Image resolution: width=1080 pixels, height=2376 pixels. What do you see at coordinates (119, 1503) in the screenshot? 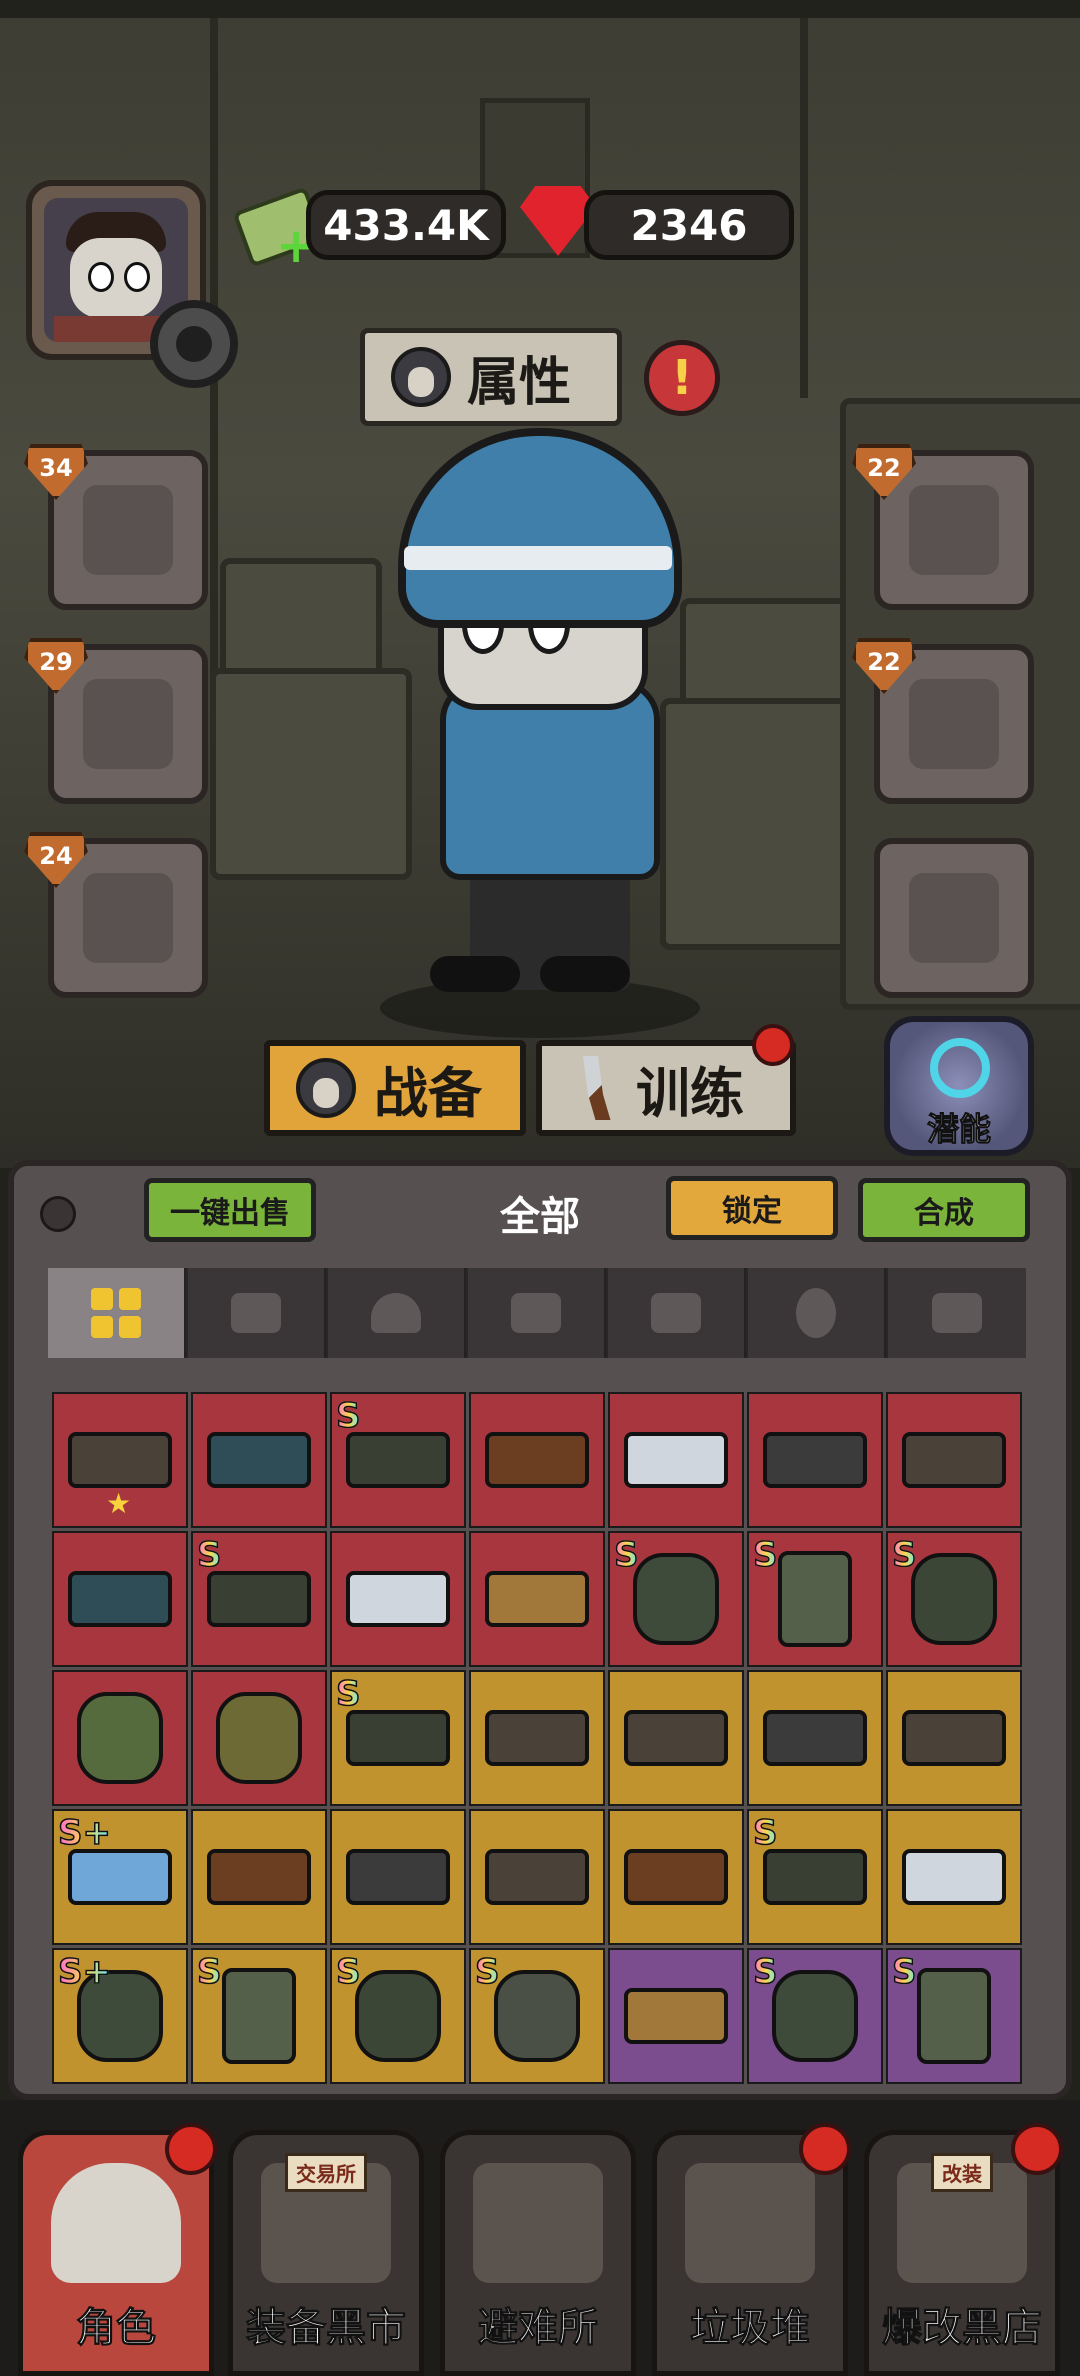
I see `favorite-star-icon: ★` at bounding box center [119, 1503].